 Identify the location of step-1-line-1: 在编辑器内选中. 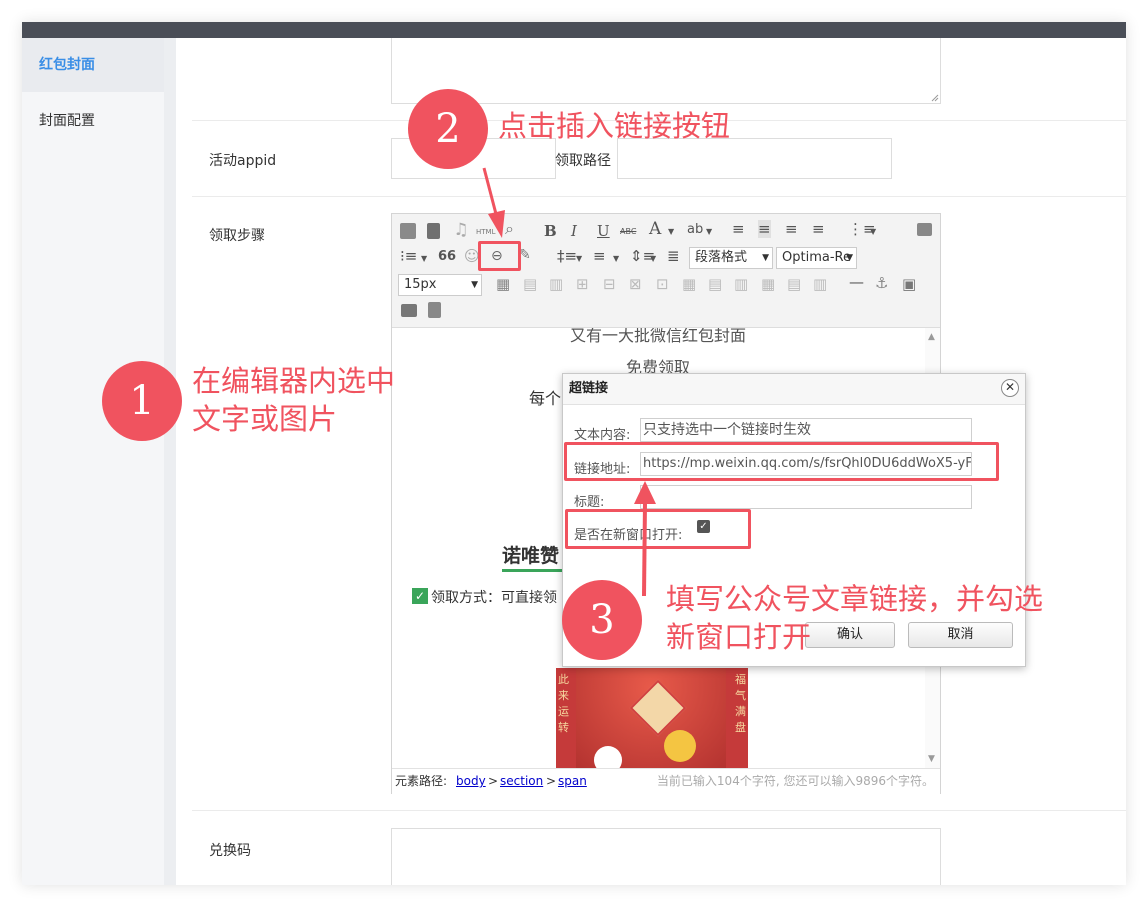
(294, 381).